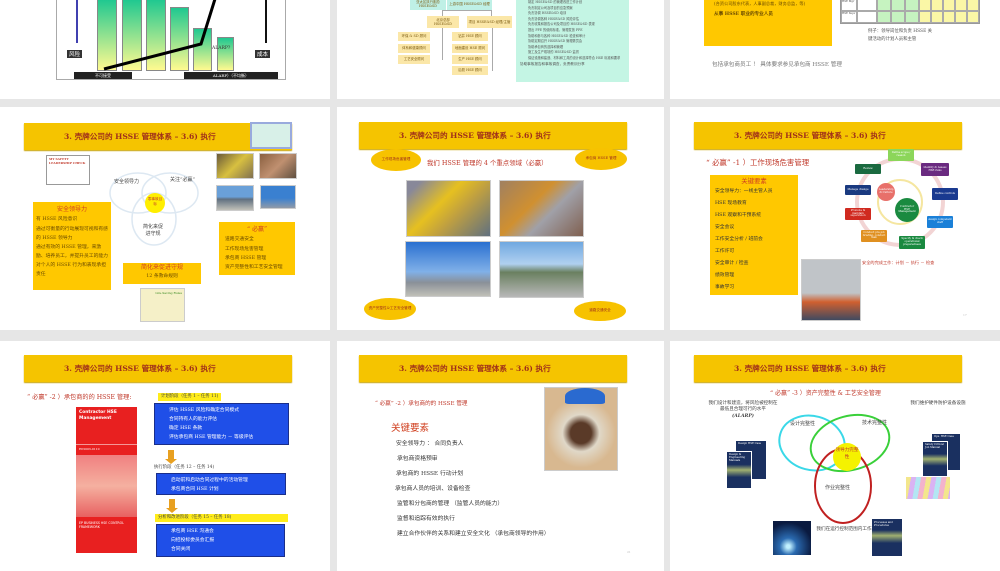  I want to click on box-item: 安全会议, so click(725, 227).